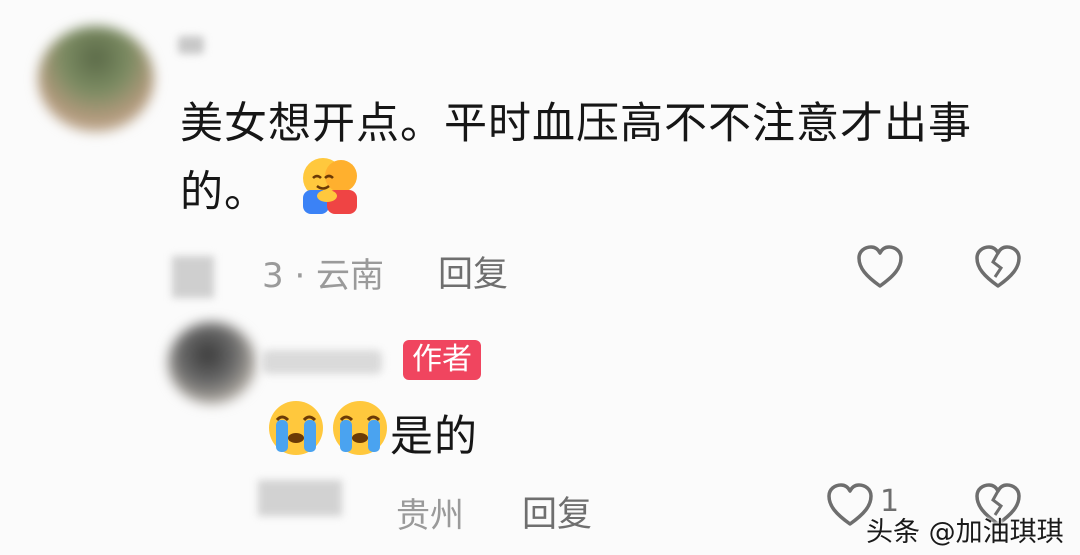  What do you see at coordinates (330, 195) in the screenshot?
I see `hug-emoji` at bounding box center [330, 195].